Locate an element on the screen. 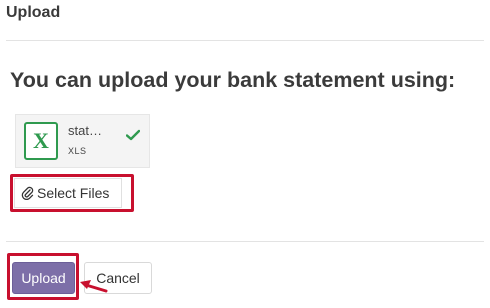 This screenshot has height=308, width=490. paperclip-icon is located at coordinates (27, 193).